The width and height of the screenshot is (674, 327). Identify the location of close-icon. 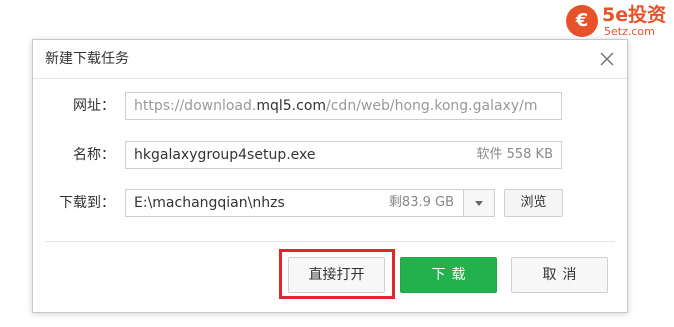
(607, 59).